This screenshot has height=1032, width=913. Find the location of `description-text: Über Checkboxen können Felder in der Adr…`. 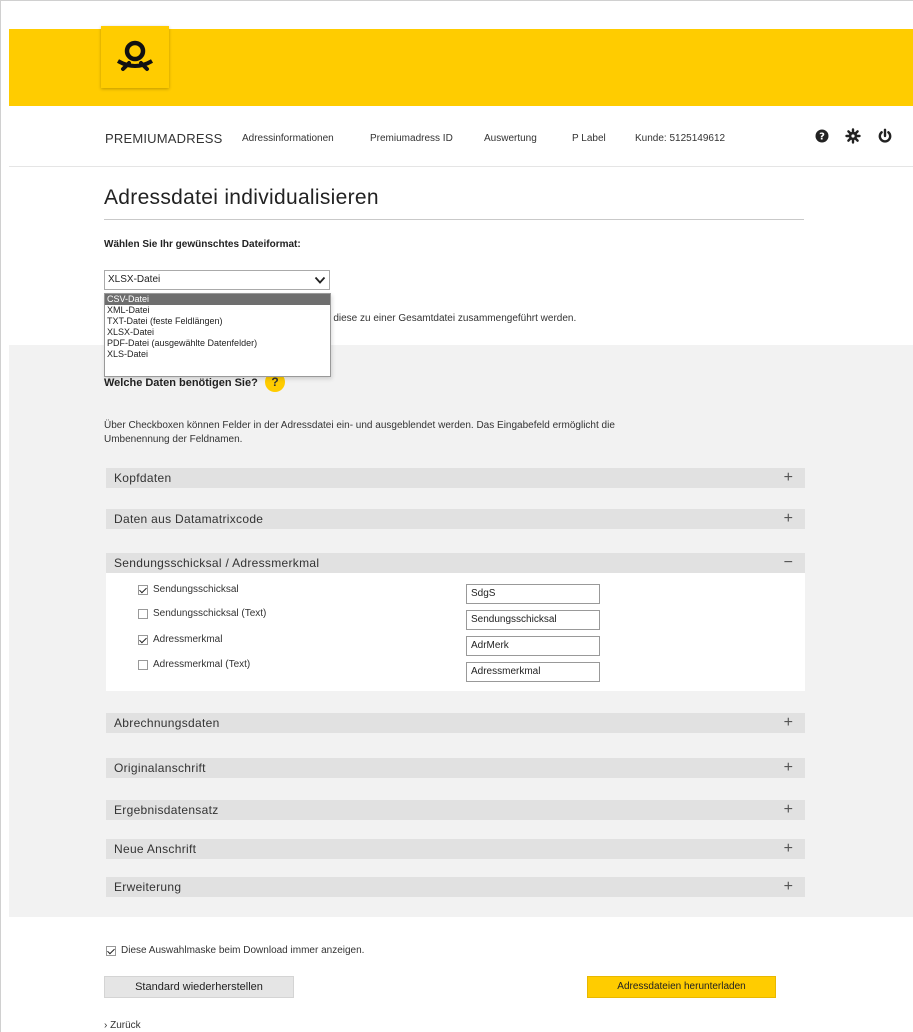

description-text: Über Checkboxen können Felder in der Adr… is located at coordinates (359, 432).